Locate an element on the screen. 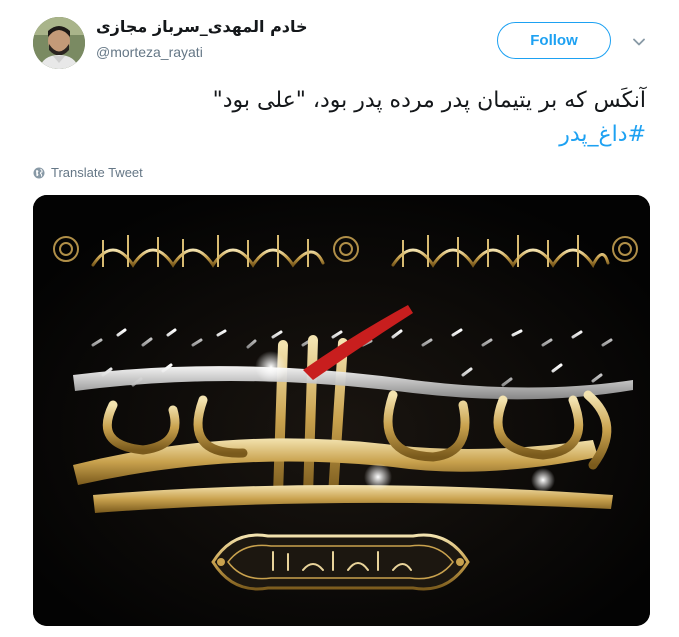 The height and width of the screenshot is (637, 679). display-name: خادم المهدی_سرباز مجازی is located at coordinates (202, 26).